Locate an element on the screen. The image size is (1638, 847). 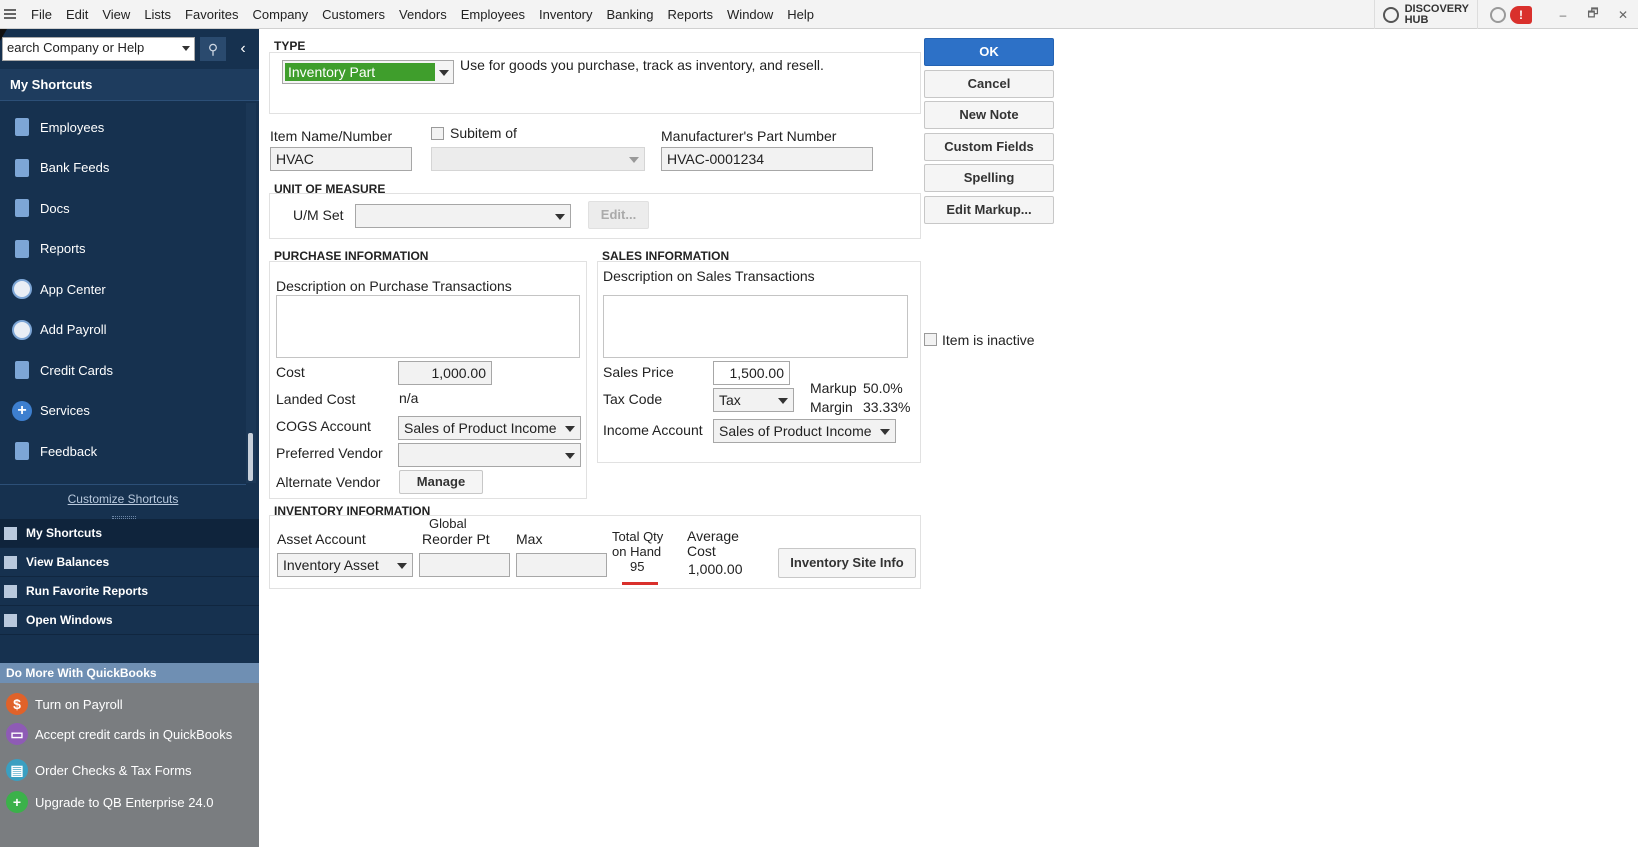
payroll-icon is located at coordinates (22, 329).